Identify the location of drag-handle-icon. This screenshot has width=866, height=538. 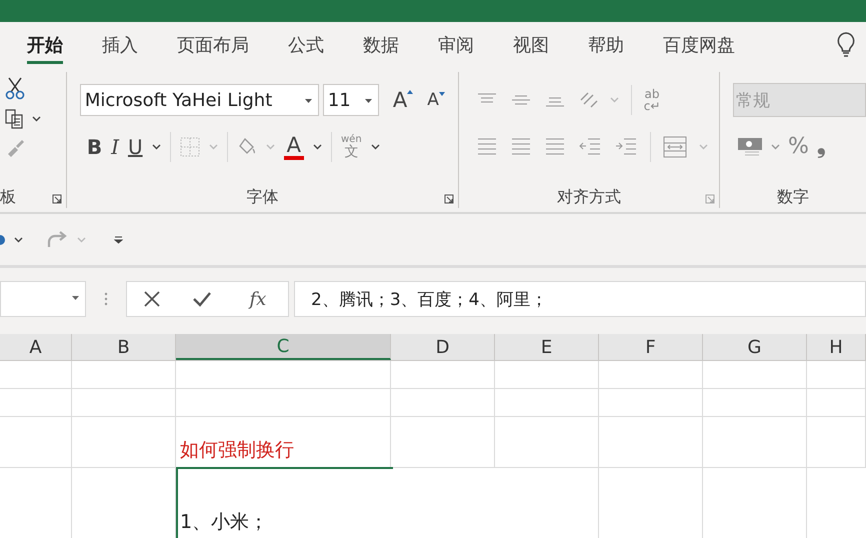
(106, 299).